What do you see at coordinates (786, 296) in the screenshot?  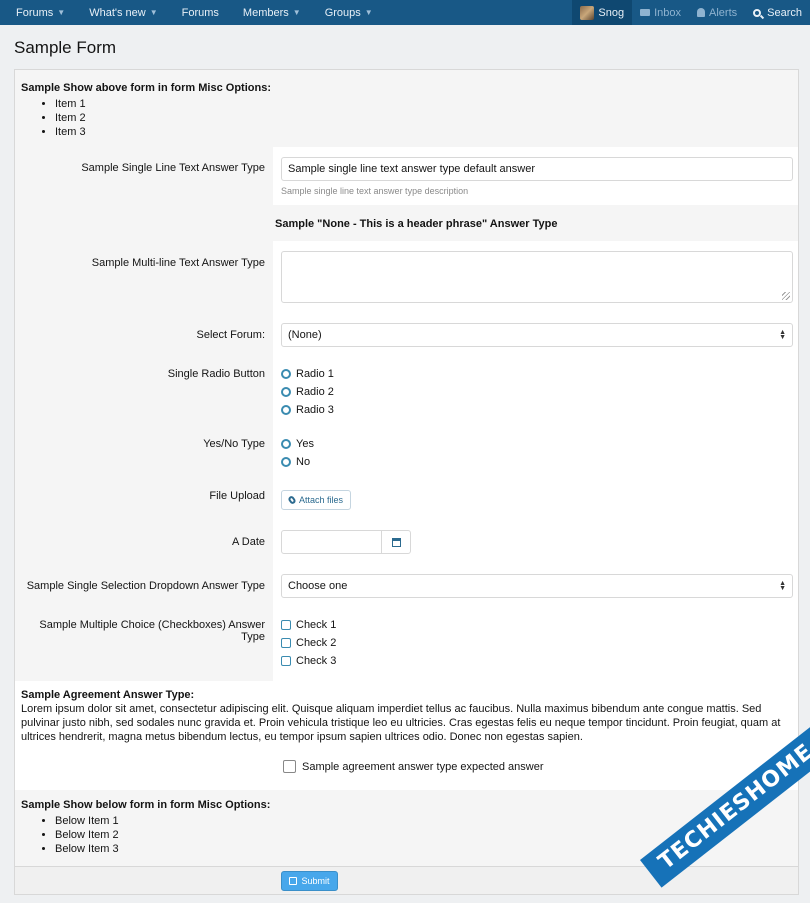 I see `resize-grip-icon` at bounding box center [786, 296].